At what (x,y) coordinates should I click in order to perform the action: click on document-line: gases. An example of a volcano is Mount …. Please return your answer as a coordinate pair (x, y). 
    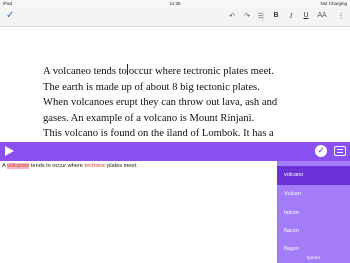
    Looking at the image, I should click on (149, 118).